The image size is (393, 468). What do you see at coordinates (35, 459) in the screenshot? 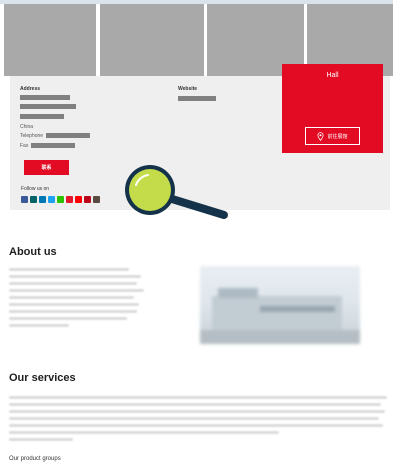
I see `product-groups-label: Our product groups` at bounding box center [35, 459].